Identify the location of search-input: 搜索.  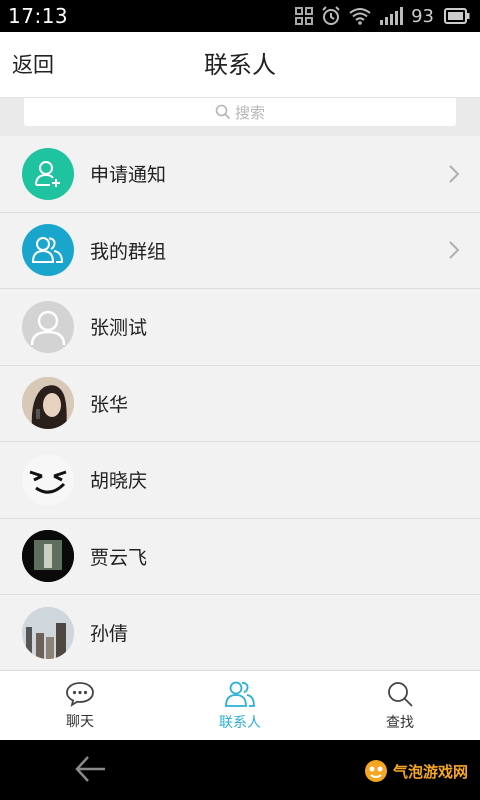
(240, 112).